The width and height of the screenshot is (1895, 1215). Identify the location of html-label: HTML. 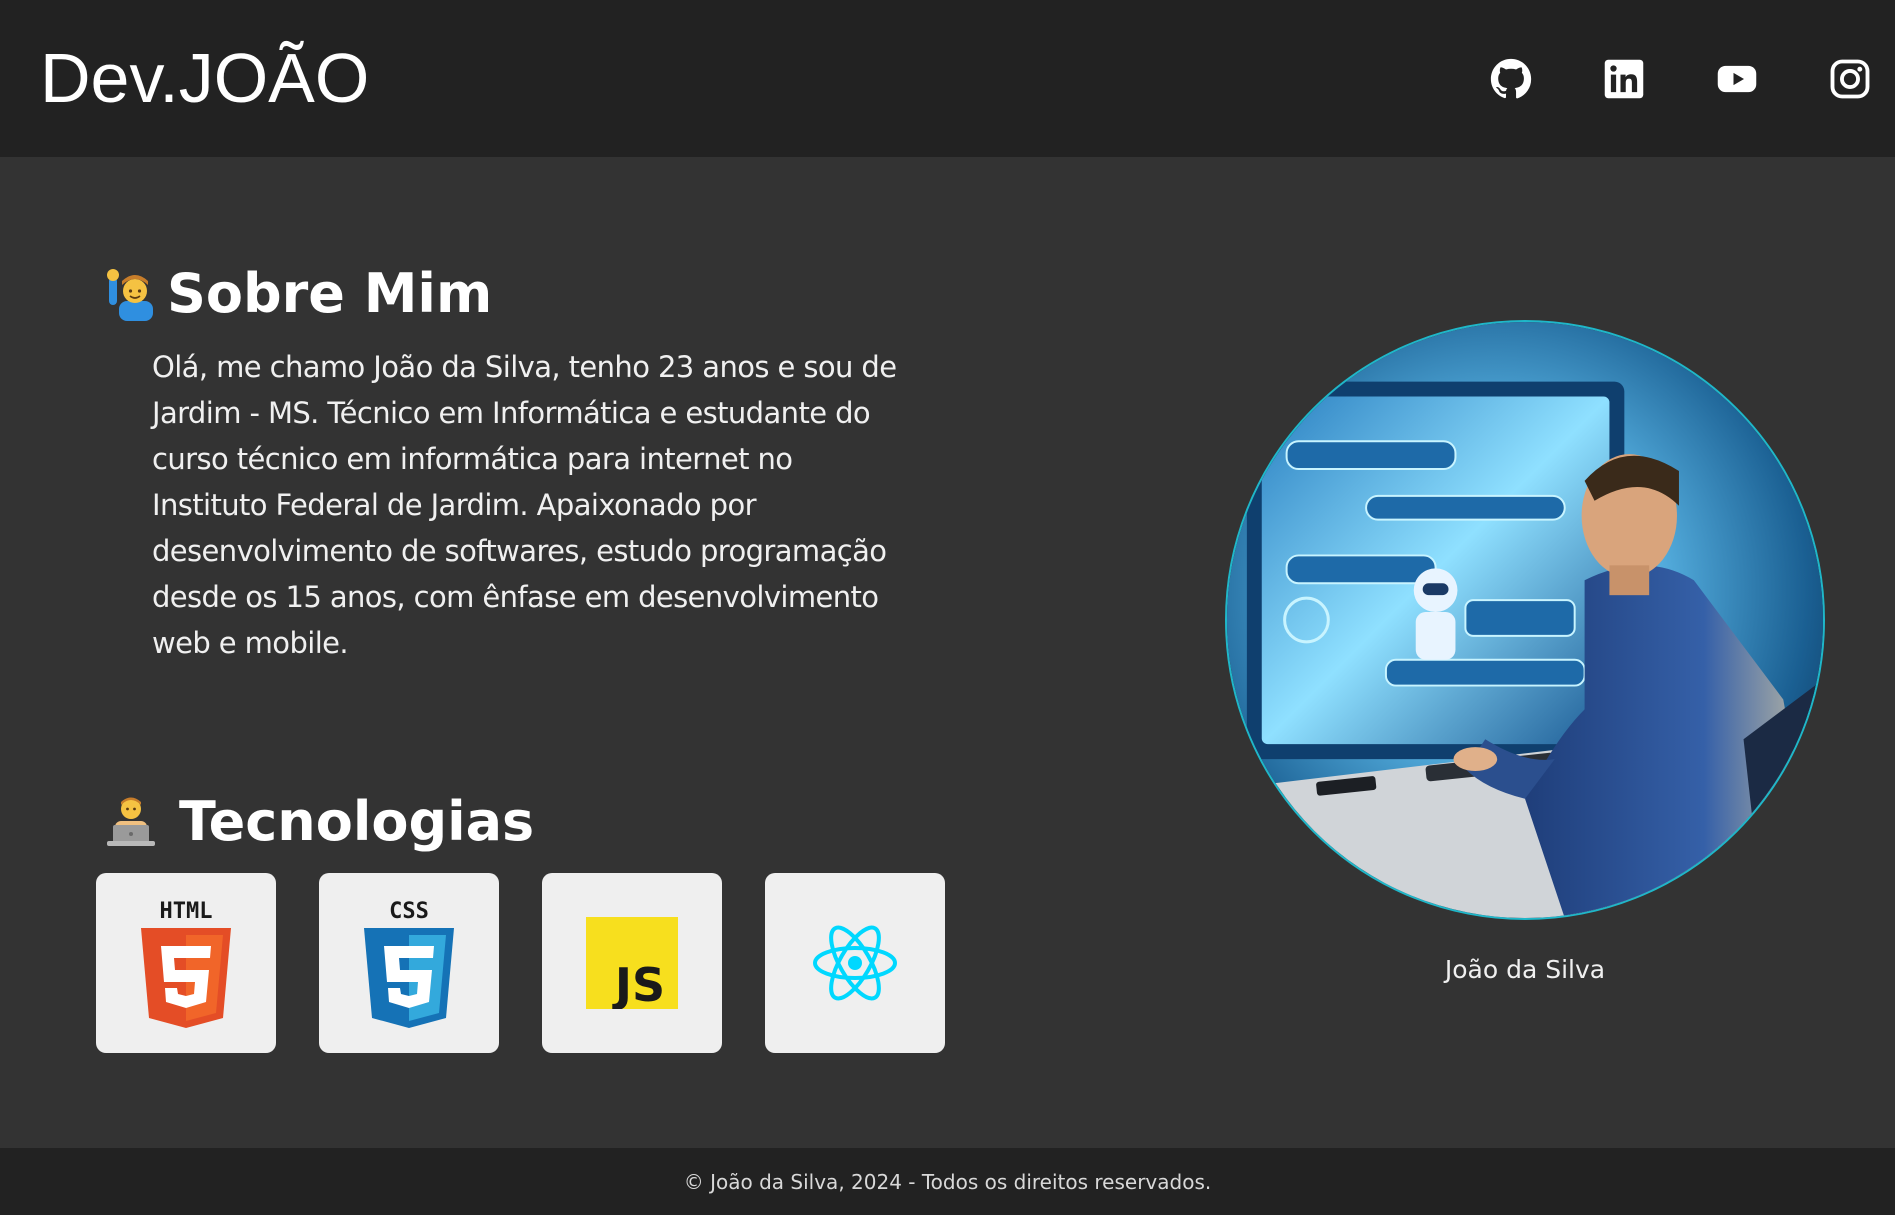
(186, 911).